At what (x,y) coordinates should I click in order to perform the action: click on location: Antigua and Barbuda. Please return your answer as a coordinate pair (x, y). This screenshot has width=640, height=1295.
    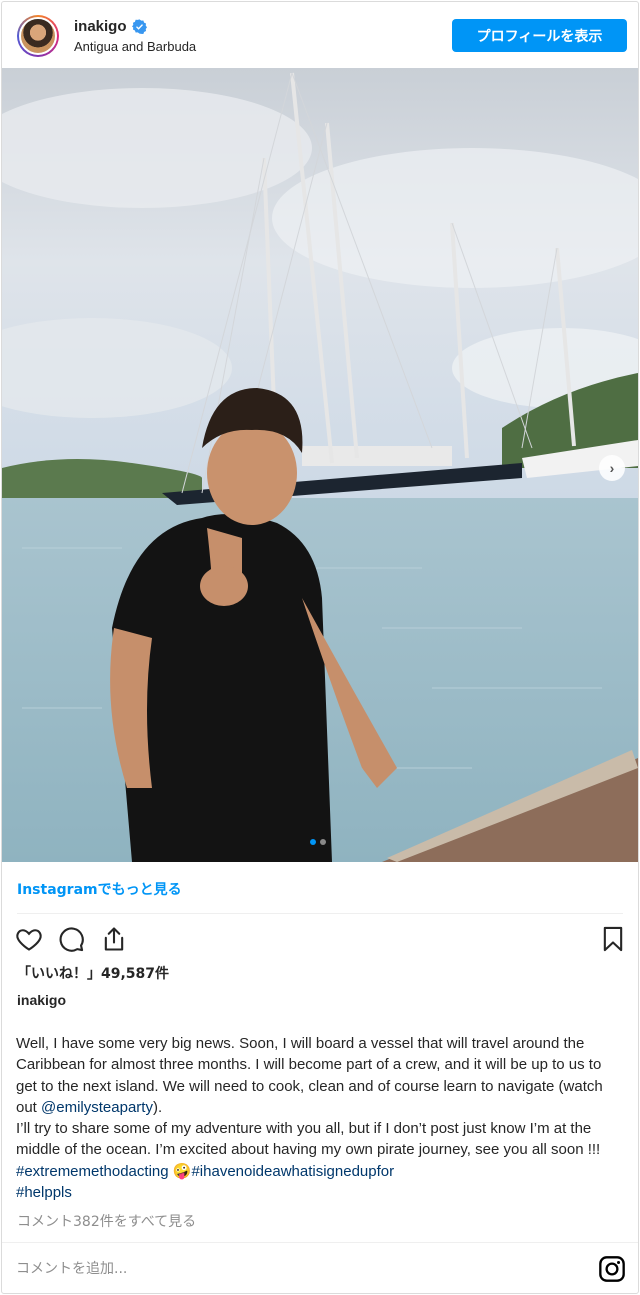
    Looking at the image, I should click on (135, 46).